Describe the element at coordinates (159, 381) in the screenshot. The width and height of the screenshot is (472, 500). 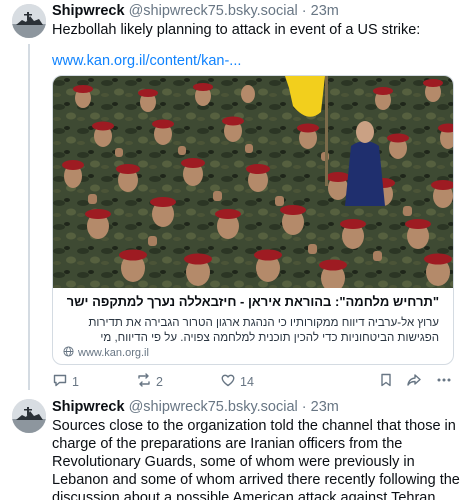
I see `repost-count: 2` at that location.